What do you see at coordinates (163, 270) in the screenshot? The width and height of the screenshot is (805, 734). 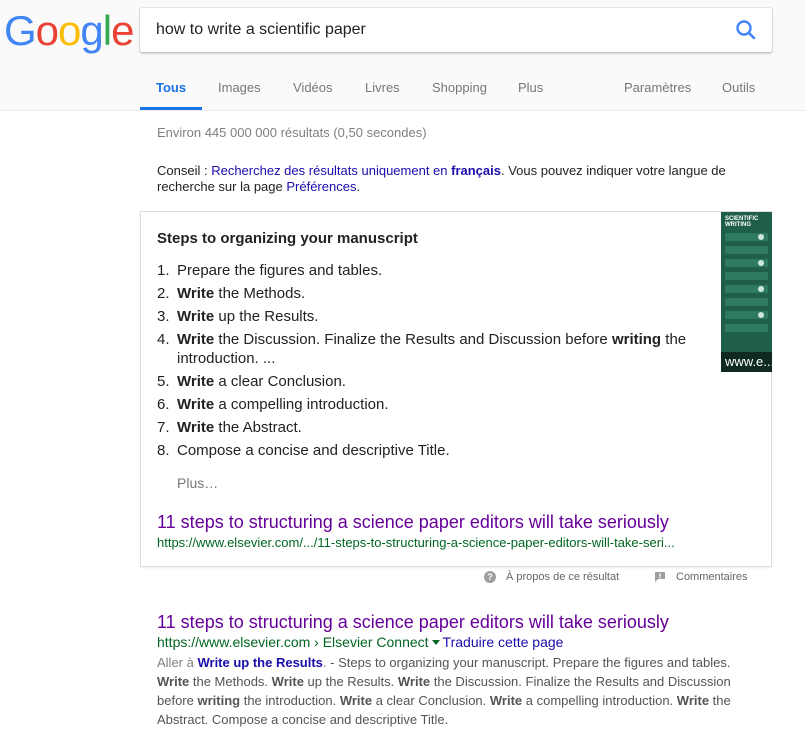 I see `step-number: 1.` at bounding box center [163, 270].